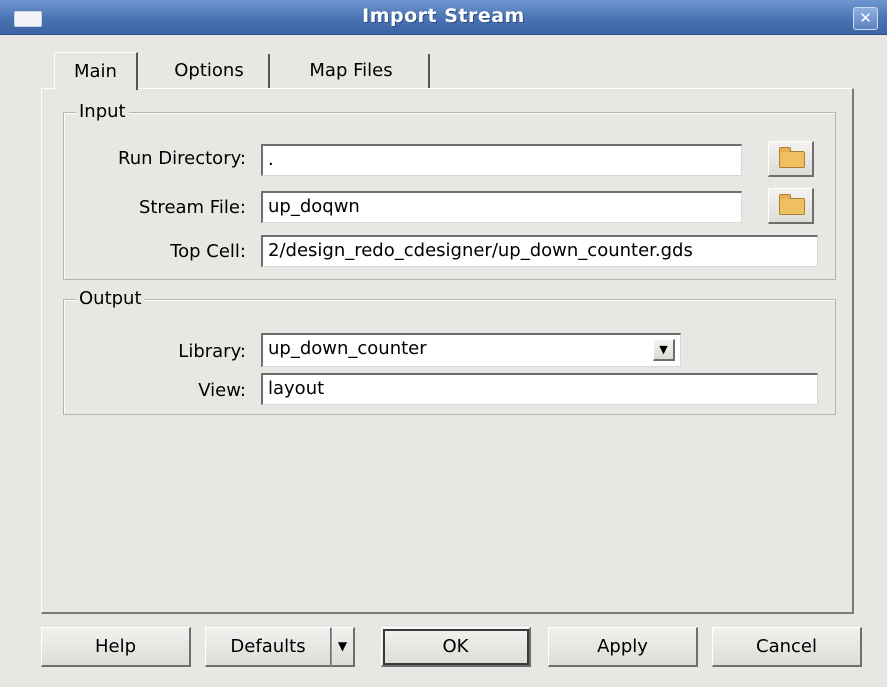 The image size is (887, 687). Describe the element at coordinates (865, 18) in the screenshot. I see `close-button: ✕` at that location.